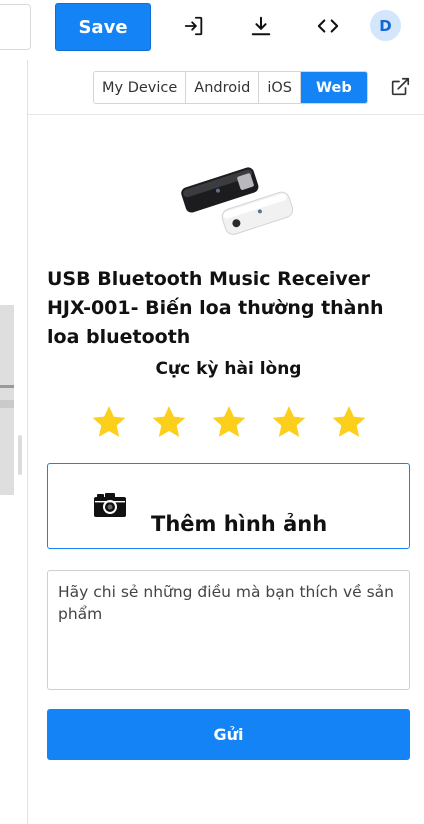 This screenshot has height=824, width=424. I want to click on avatar: D, so click(385, 25).